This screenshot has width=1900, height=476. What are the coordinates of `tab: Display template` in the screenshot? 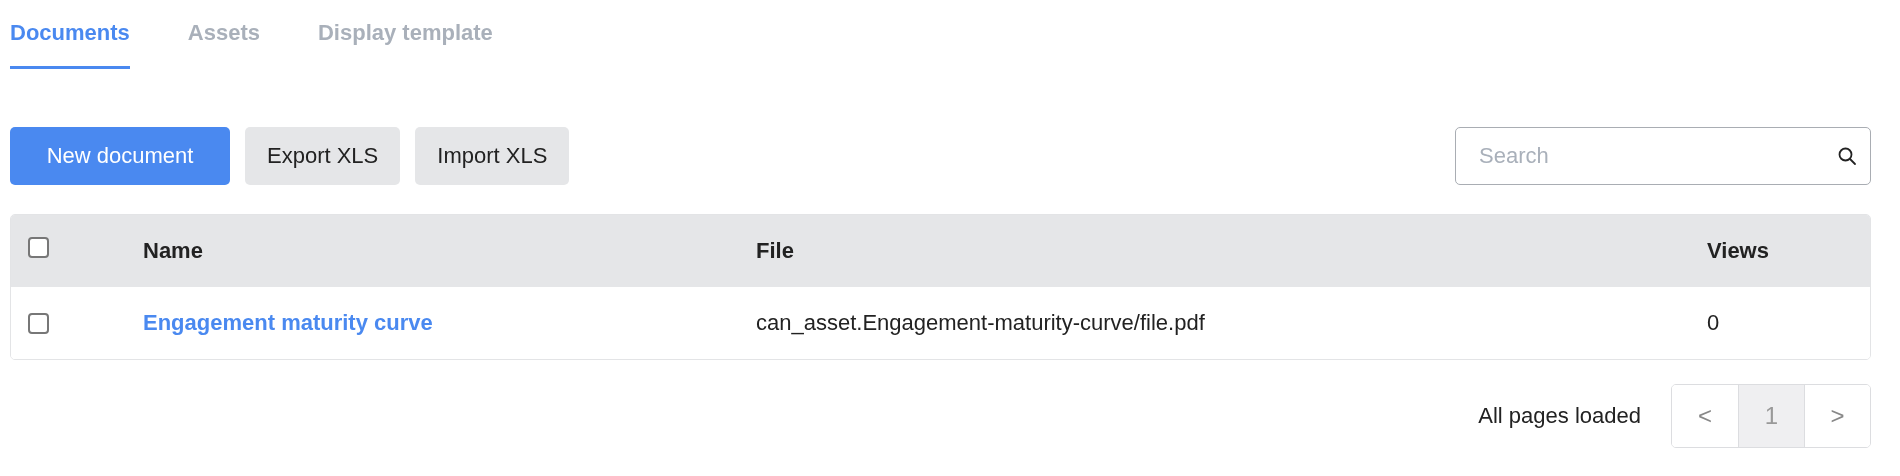 It's located at (405, 44).